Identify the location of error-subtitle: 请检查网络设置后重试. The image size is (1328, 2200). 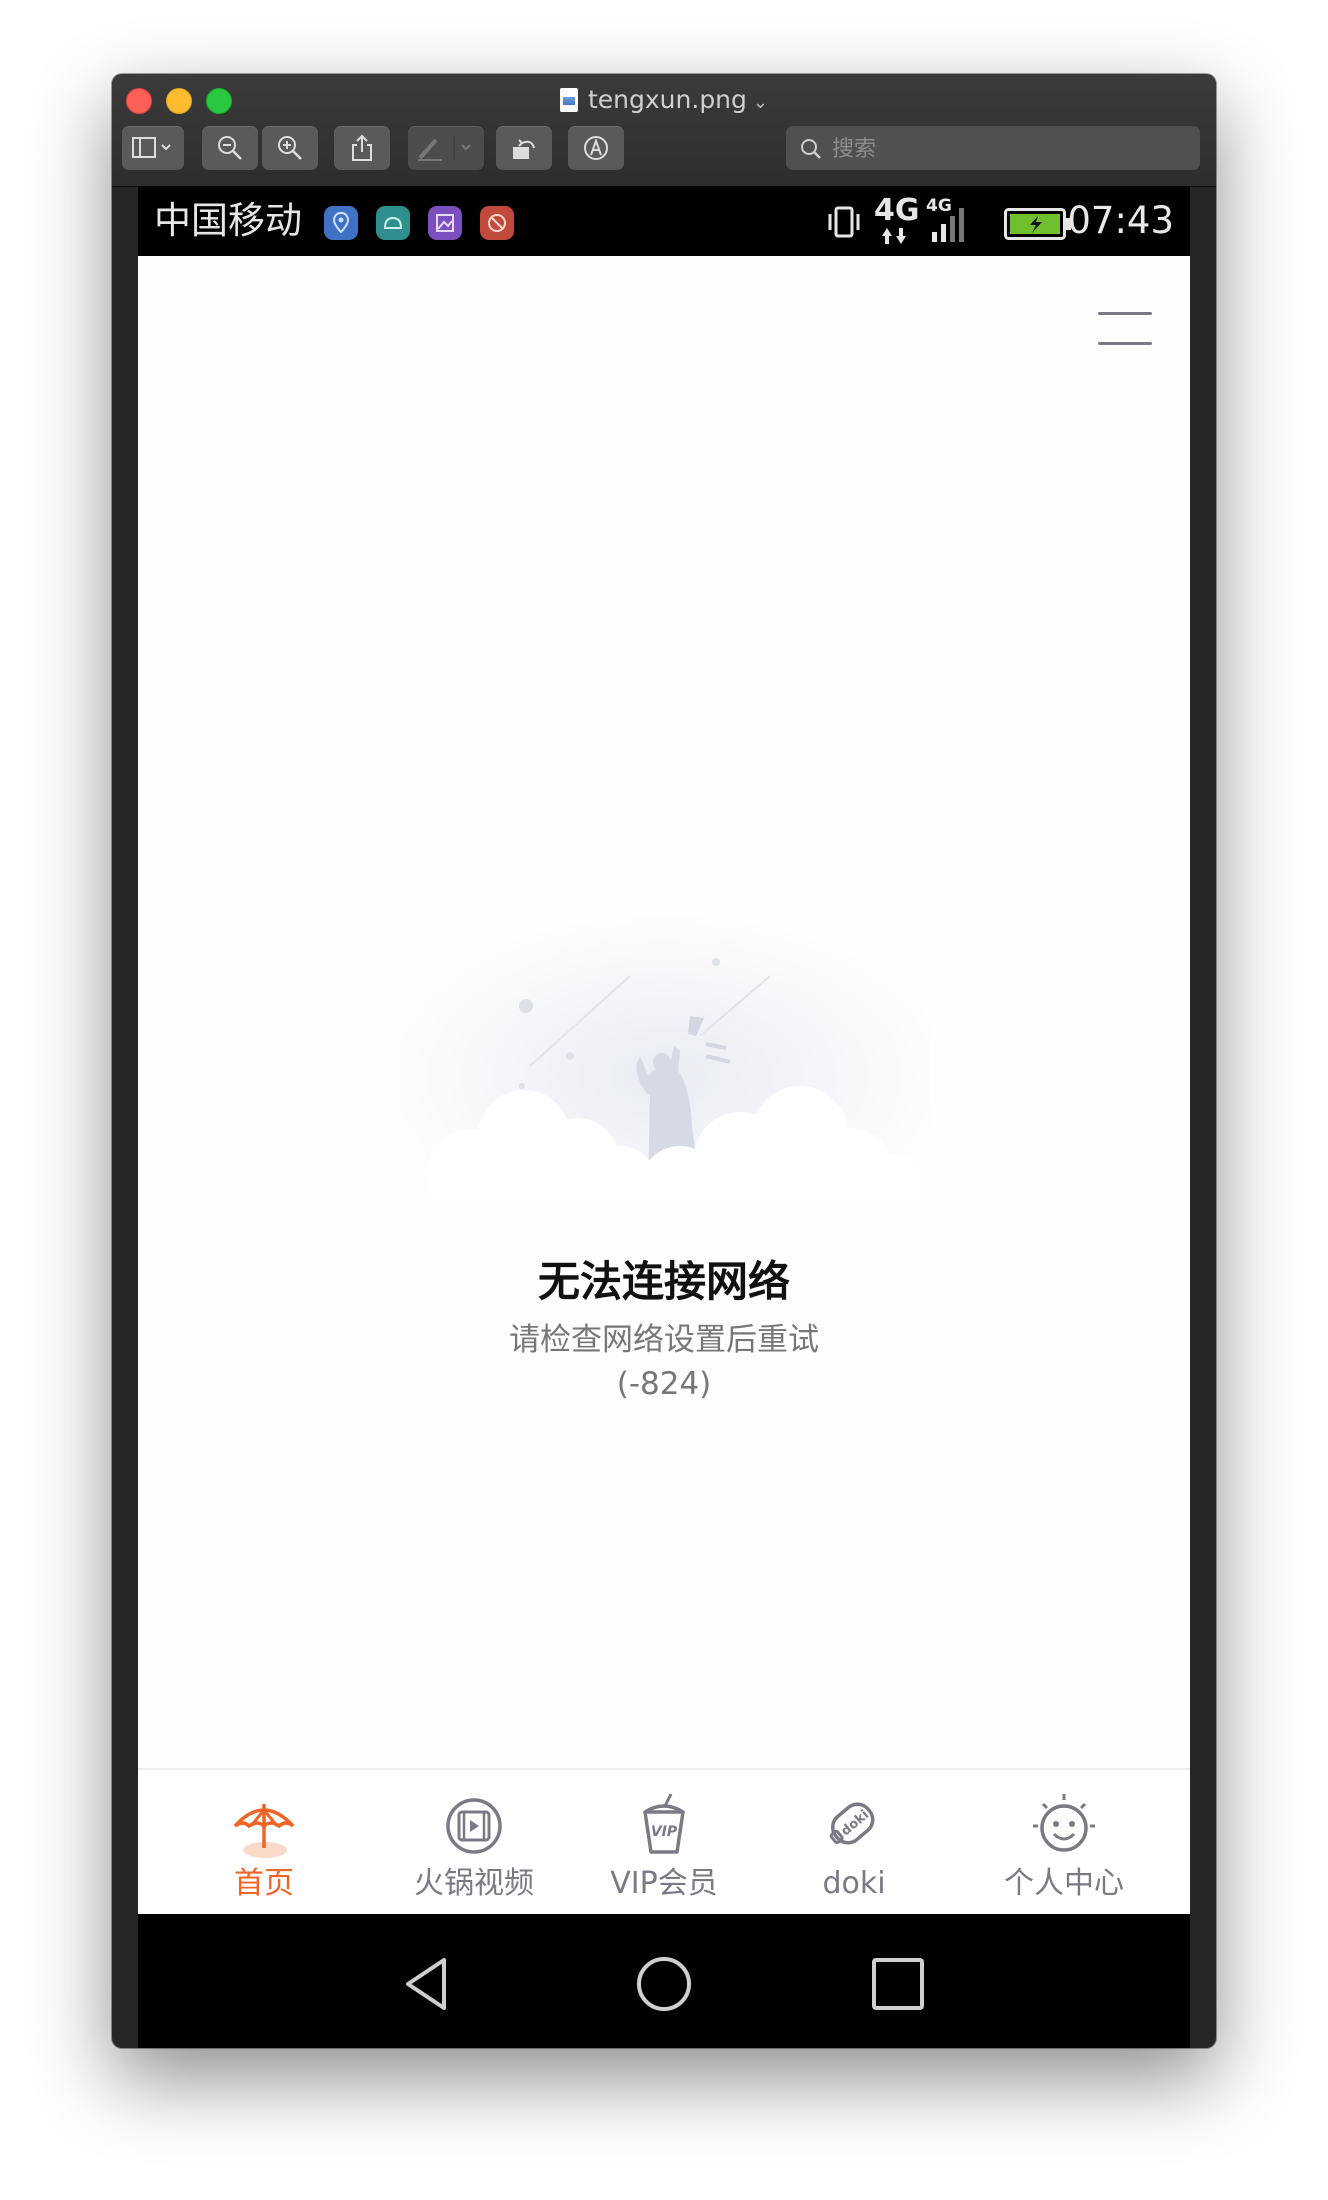
(664, 1340).